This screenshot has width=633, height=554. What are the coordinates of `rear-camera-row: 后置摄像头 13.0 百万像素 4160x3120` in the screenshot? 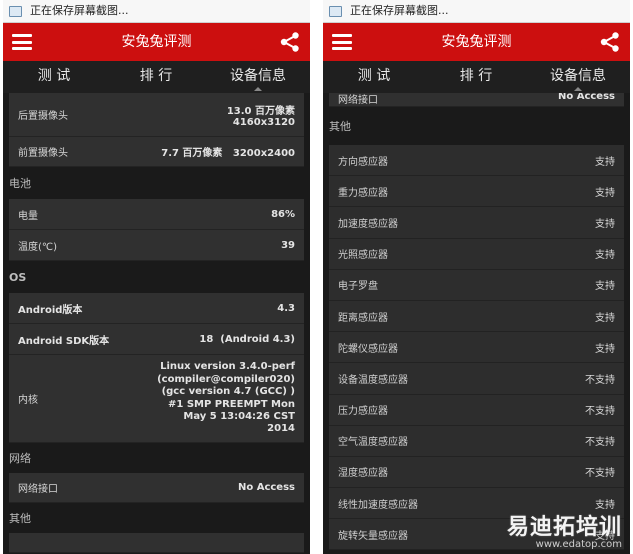 It's located at (156, 115).